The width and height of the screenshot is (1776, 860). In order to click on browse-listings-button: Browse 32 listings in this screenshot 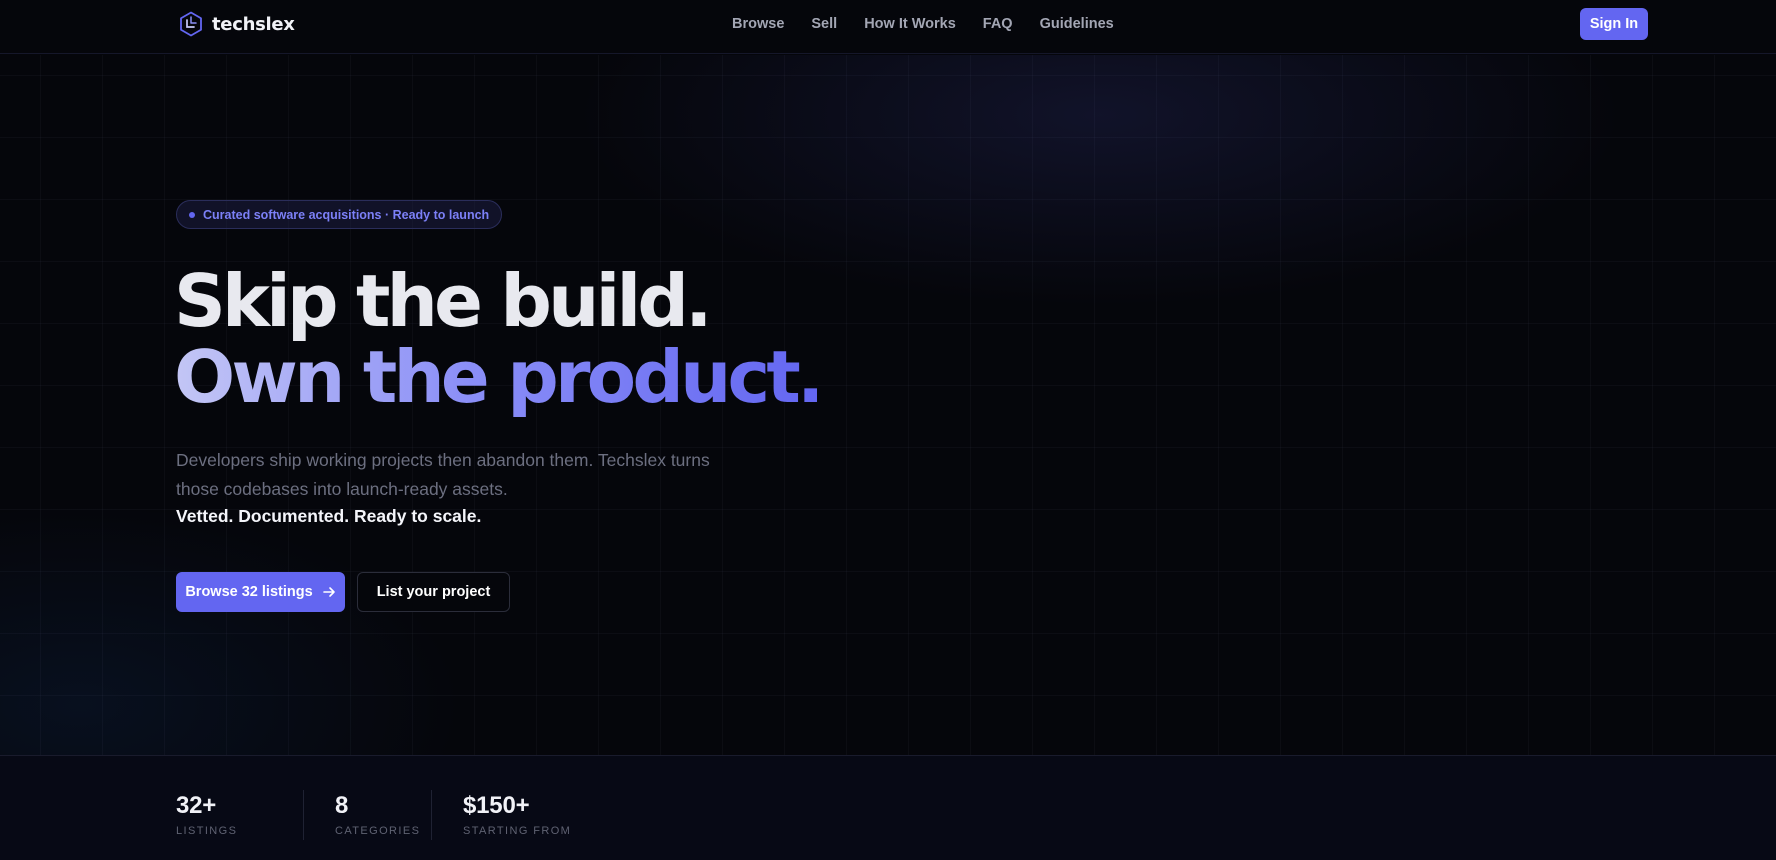, I will do `click(260, 592)`.